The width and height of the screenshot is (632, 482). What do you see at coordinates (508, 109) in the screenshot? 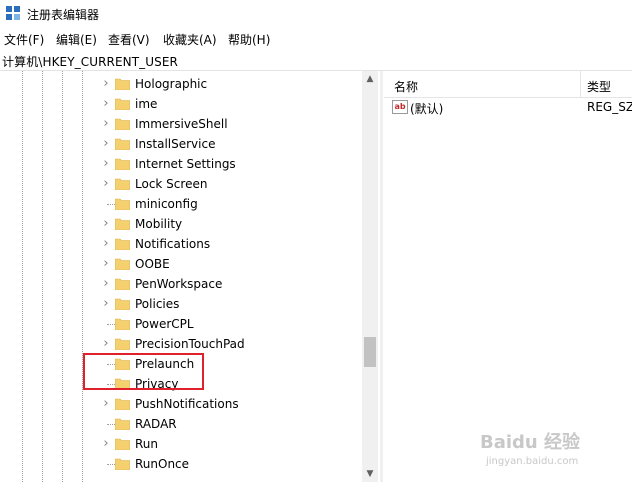
I see `value-row: ab (默认) REG_SZ` at bounding box center [508, 109].